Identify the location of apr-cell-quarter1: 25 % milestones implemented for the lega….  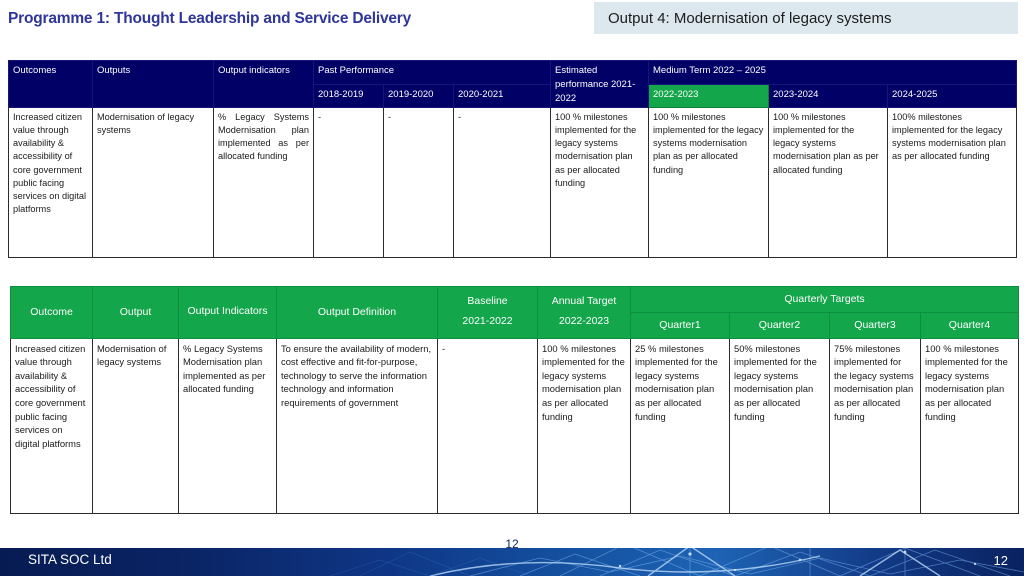
(680, 425).